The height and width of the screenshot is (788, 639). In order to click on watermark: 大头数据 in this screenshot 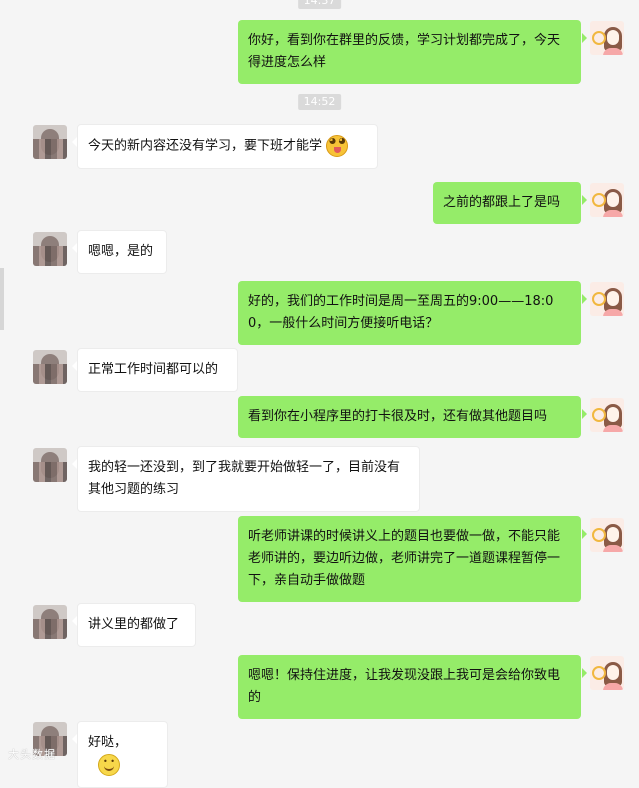, I will do `click(32, 754)`.